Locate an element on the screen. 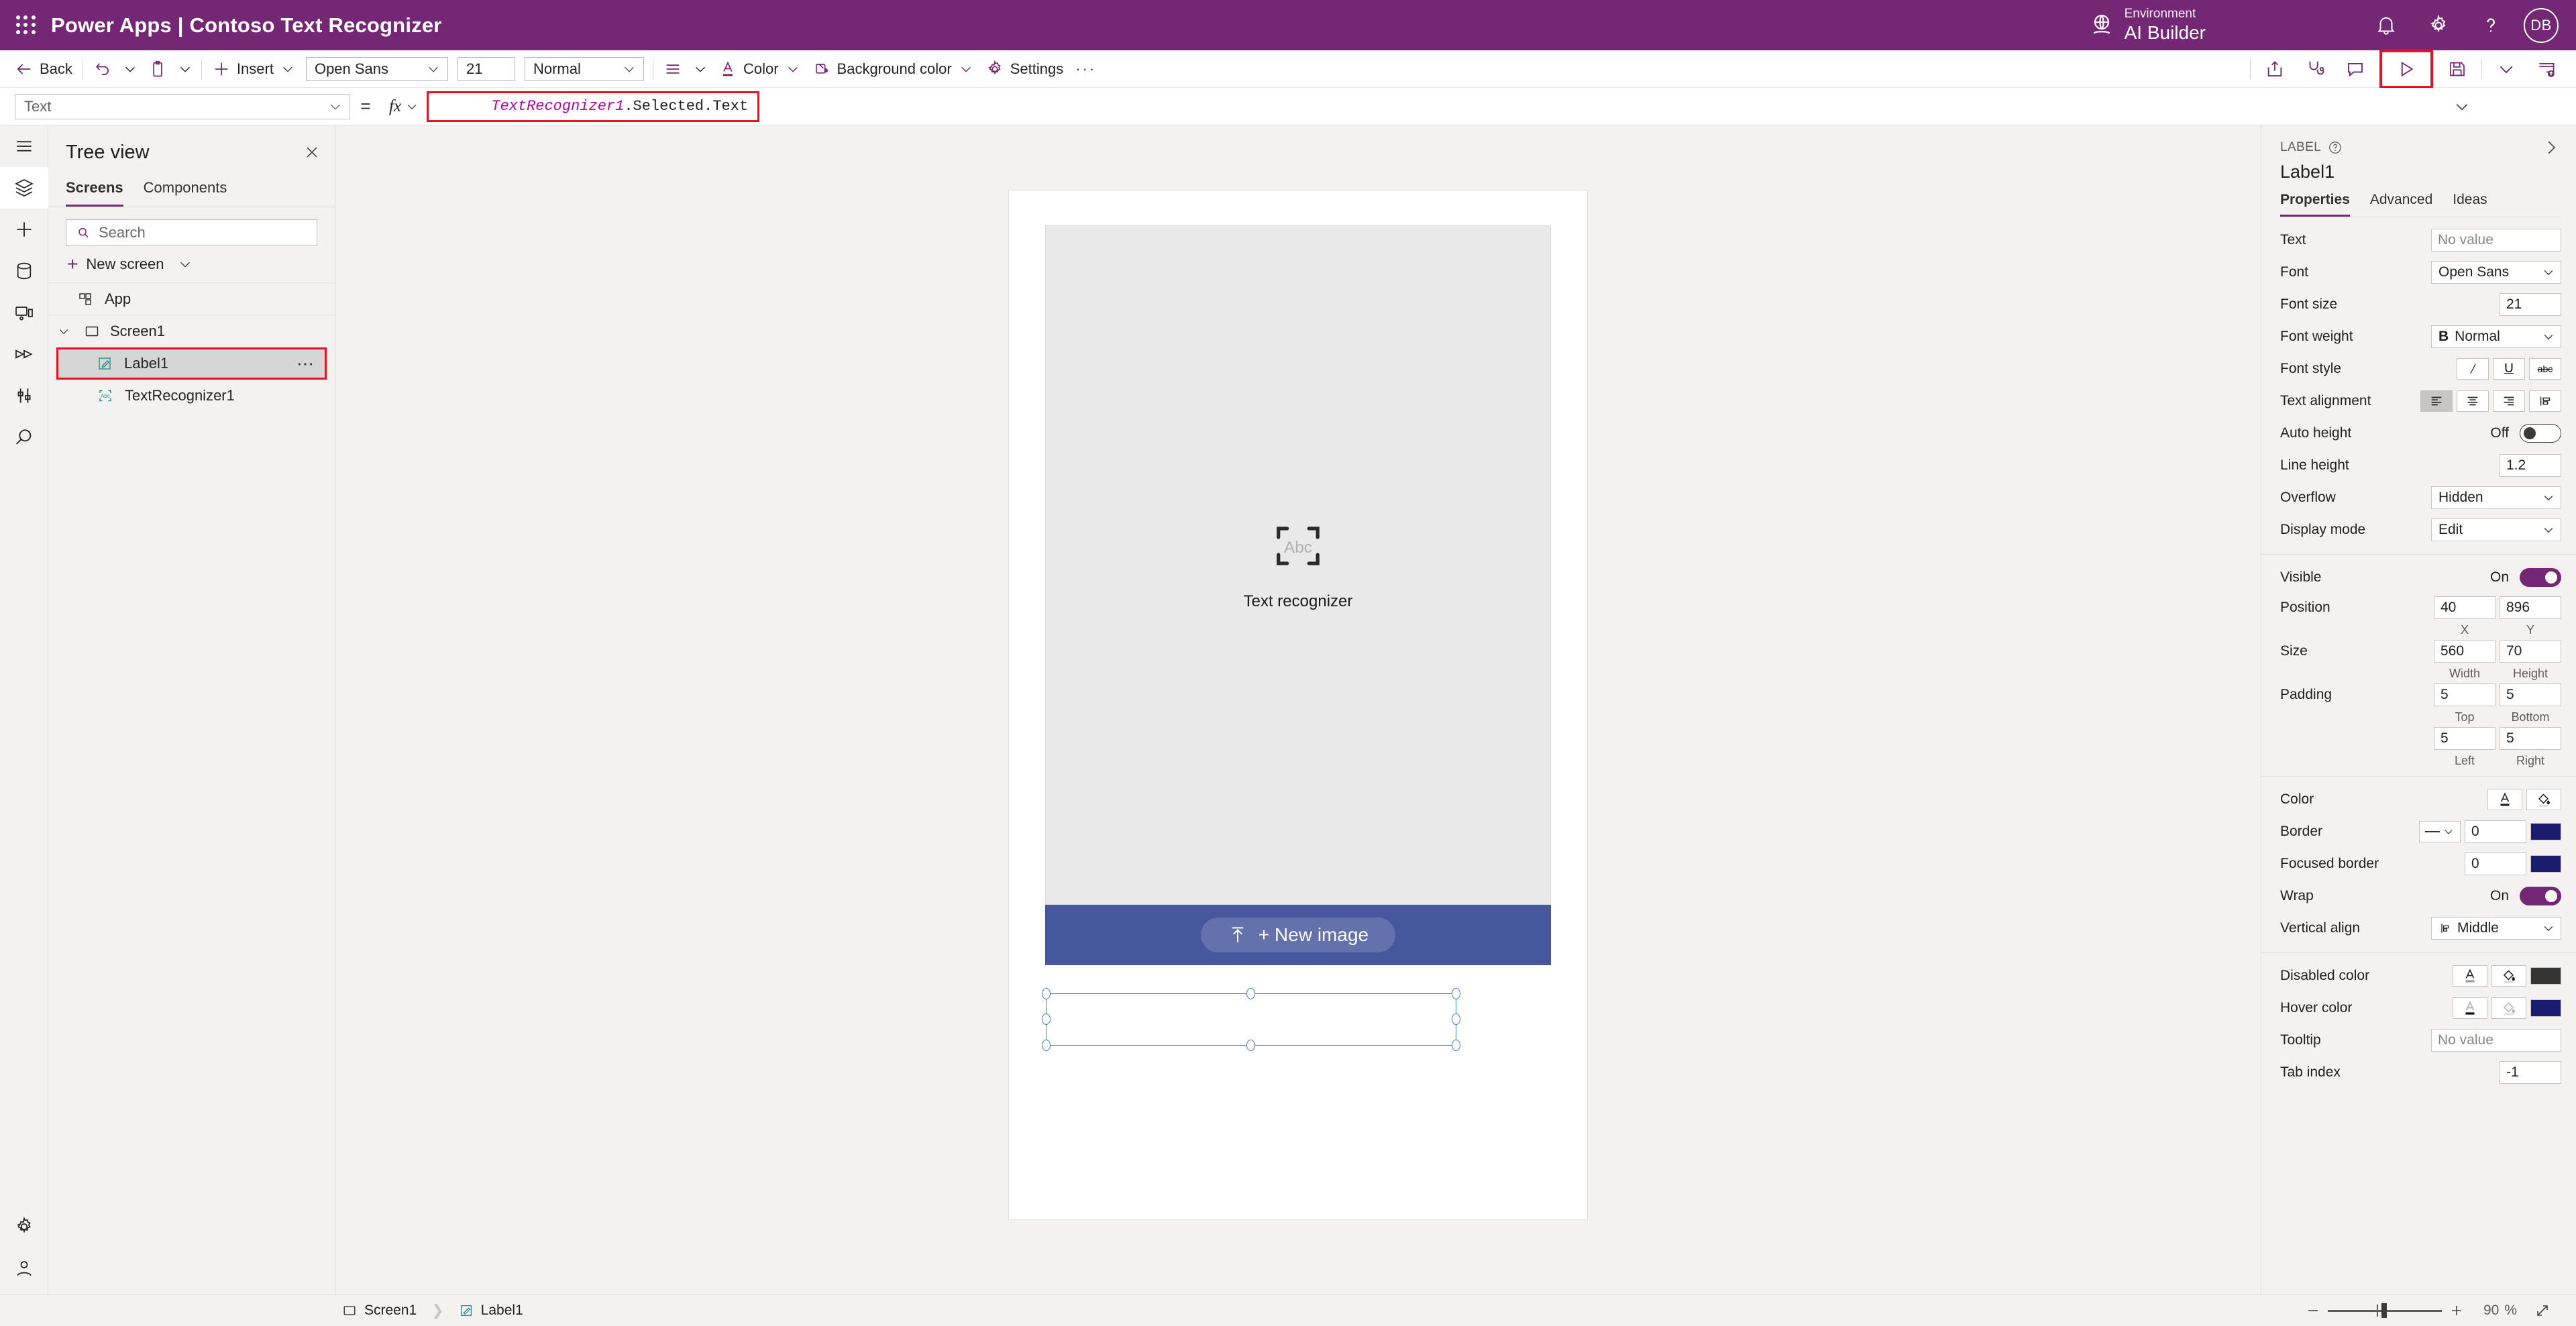 The width and height of the screenshot is (2576, 1326). align-chevron-down-icon is located at coordinates (700, 69).